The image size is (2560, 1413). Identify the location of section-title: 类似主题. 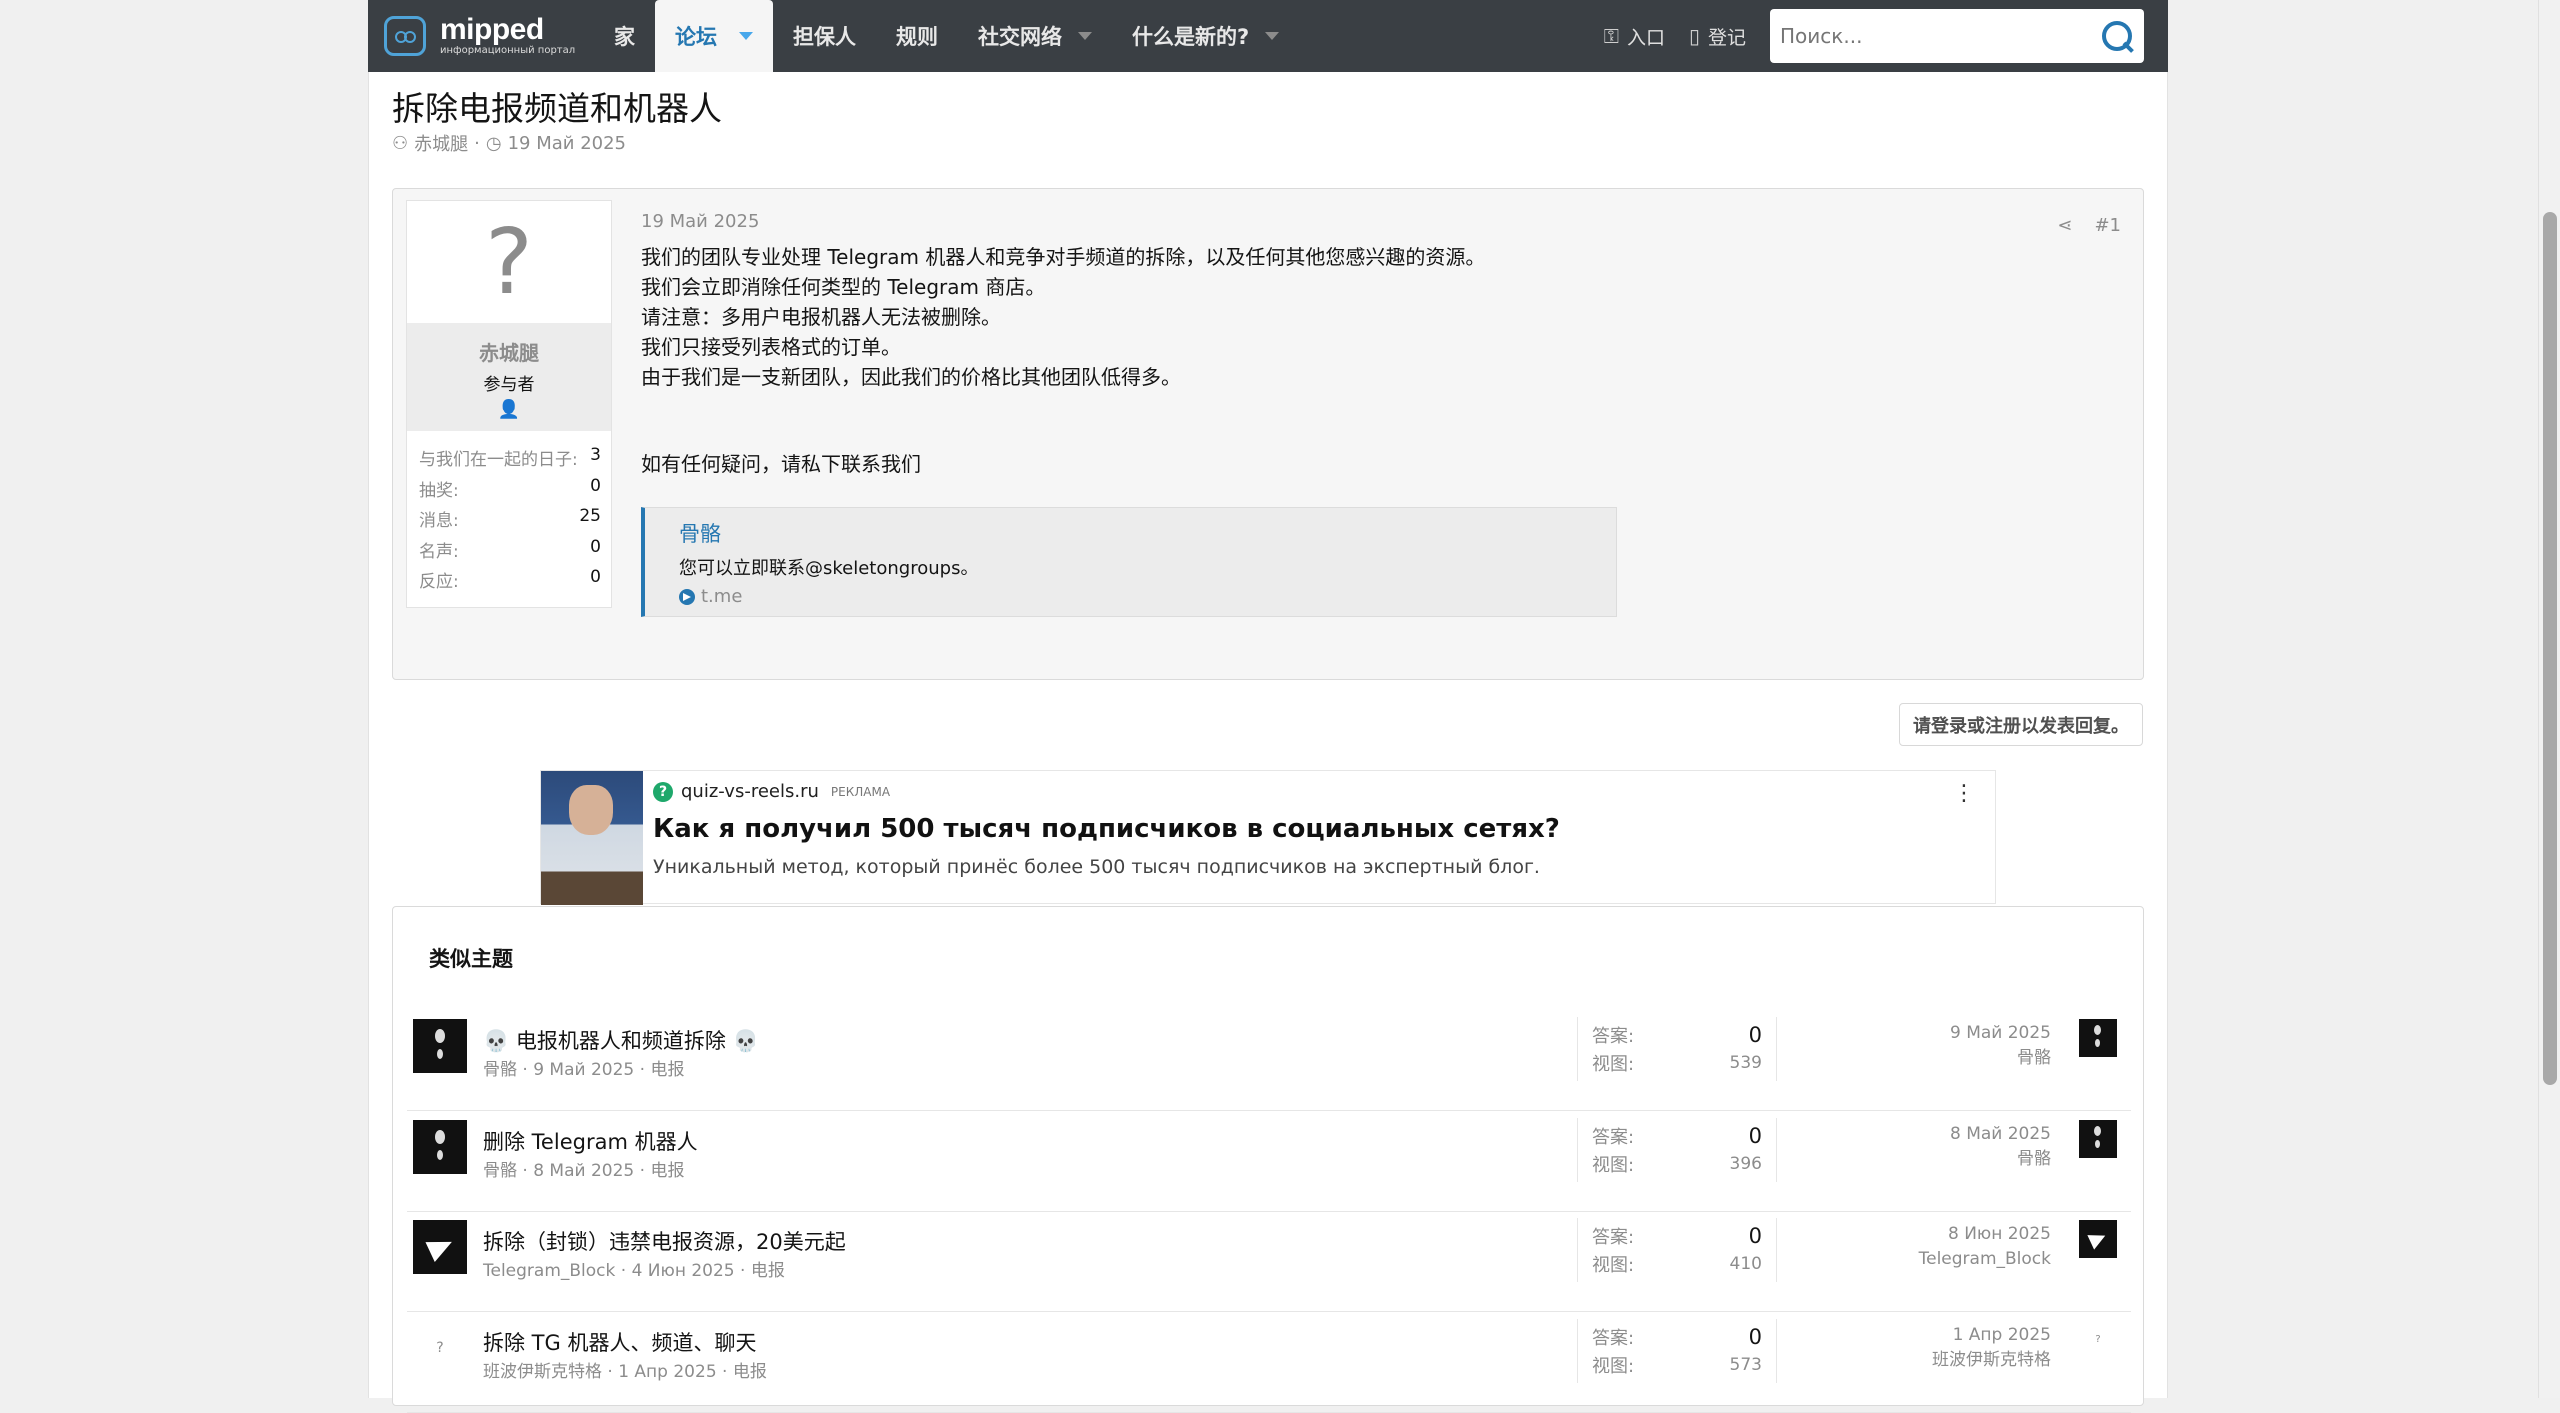
(471, 959).